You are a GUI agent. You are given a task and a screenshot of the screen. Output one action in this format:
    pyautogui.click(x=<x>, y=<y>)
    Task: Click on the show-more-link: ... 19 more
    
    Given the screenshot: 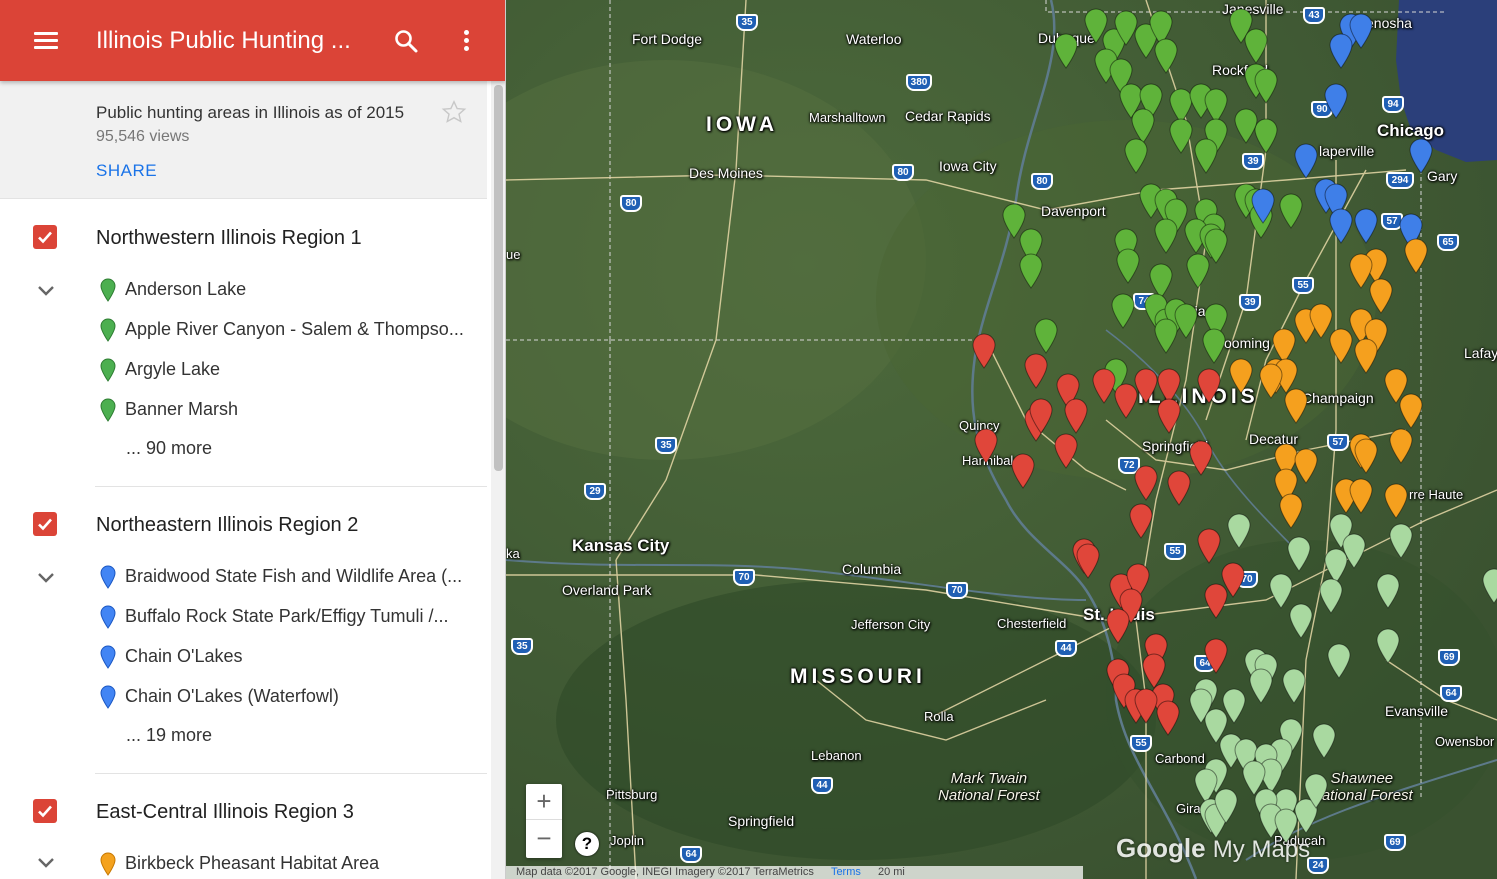 What is the action you would take?
    pyautogui.click(x=169, y=735)
    